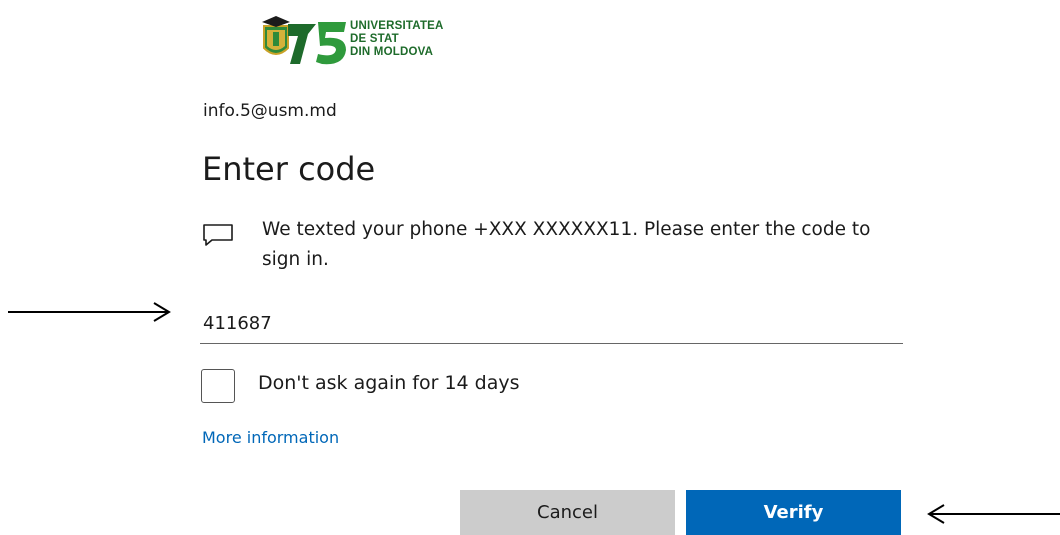  Describe the element at coordinates (270, 111) in the screenshot. I see `account-email: info.5@usm.md` at that location.